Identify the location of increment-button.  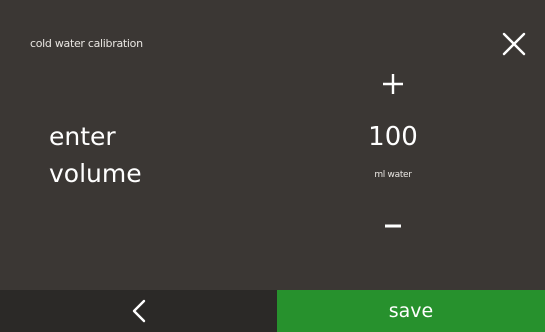
(393, 84).